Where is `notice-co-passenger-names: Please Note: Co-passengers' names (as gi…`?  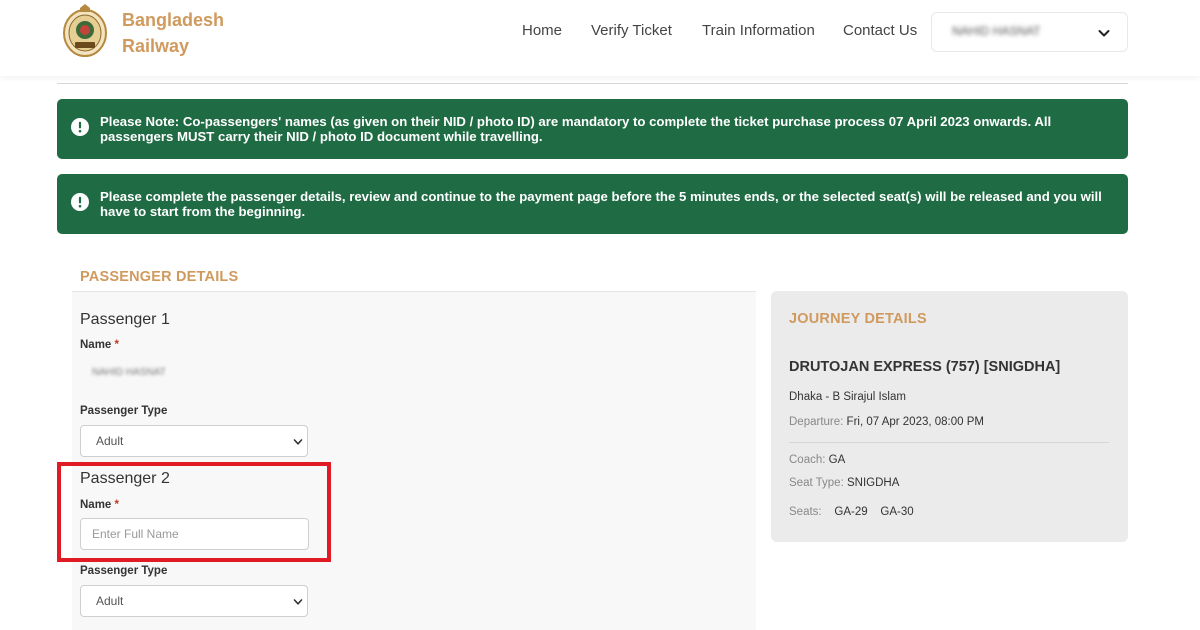 notice-co-passenger-names: Please Note: Co-passengers' names (as gi… is located at coordinates (592, 129).